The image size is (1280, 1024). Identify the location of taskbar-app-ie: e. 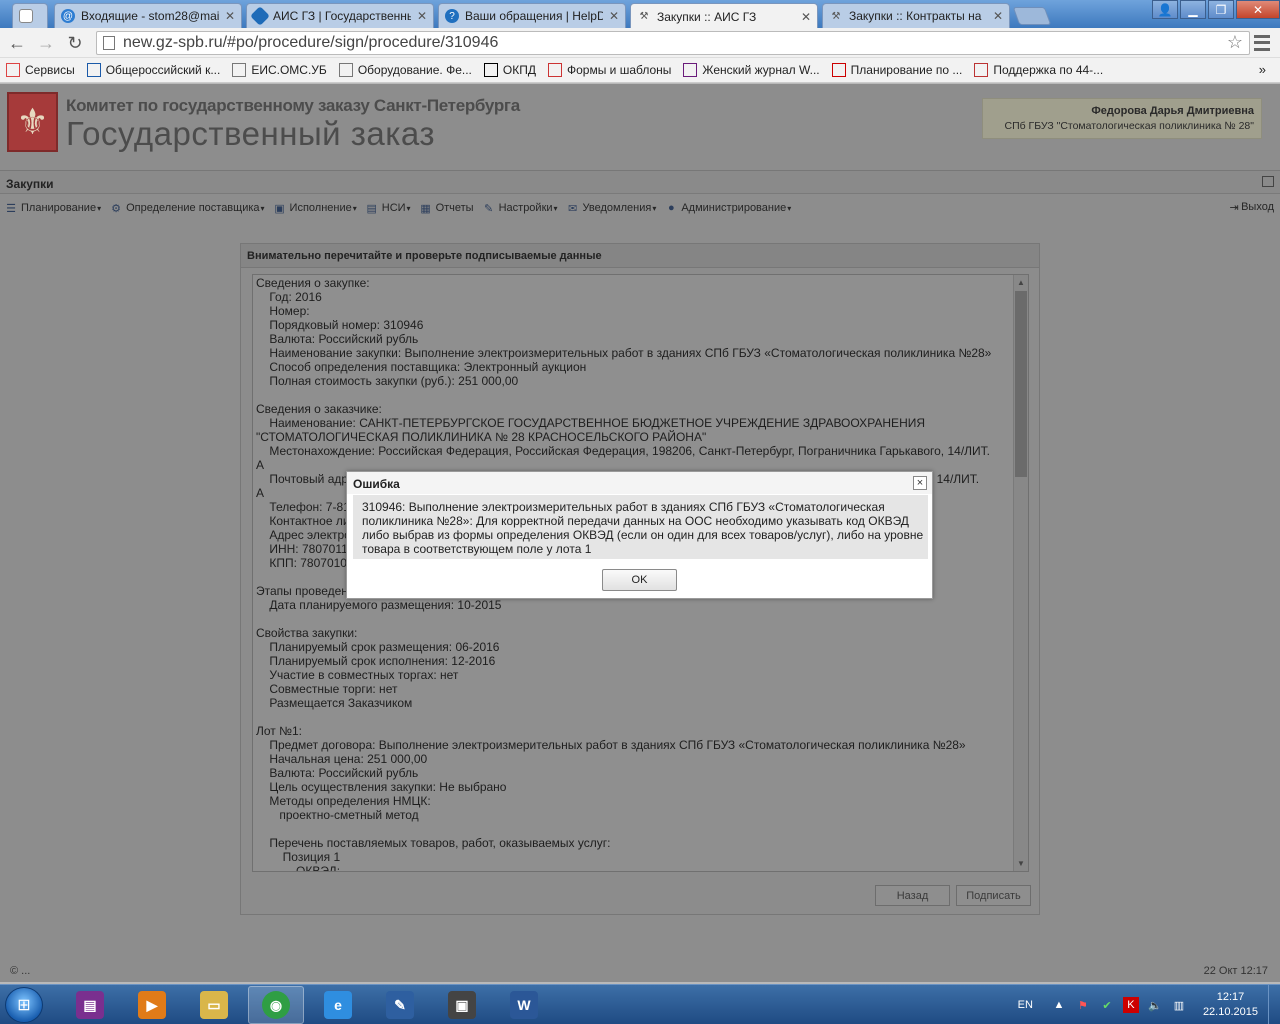
(338, 1005).